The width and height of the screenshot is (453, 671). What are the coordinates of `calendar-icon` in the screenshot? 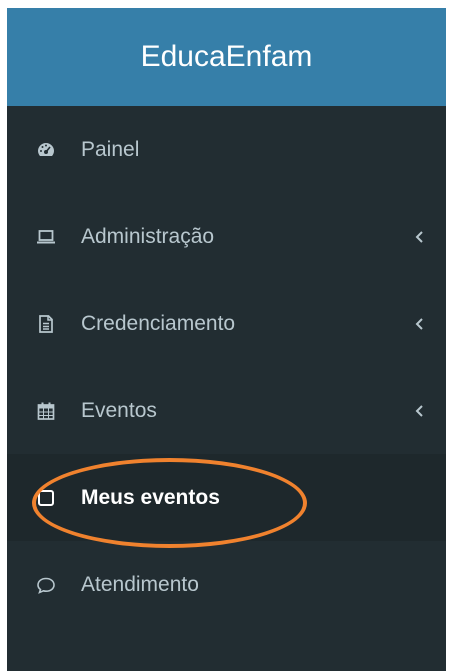 It's located at (46, 411).